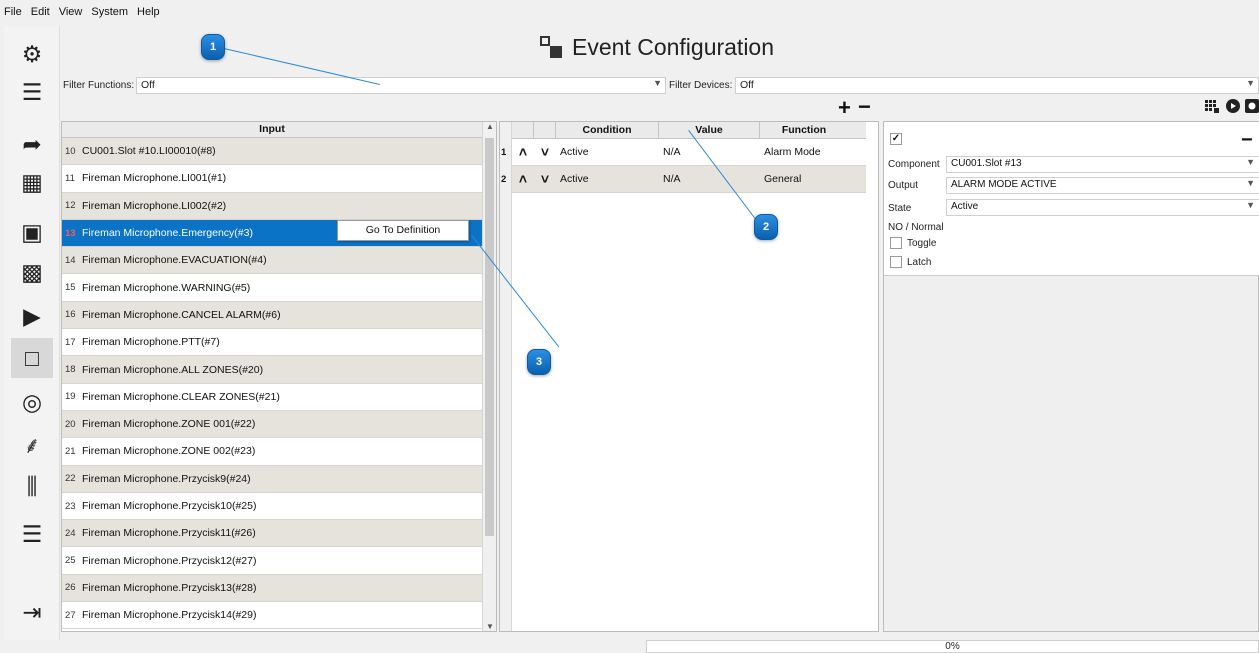 The height and width of the screenshot is (653, 1259). I want to click on sidebar: ⚙ ☰ ➦ ▦ ▣ ▩ ▶ □ ◎ ⸙ ⫼ ☰ ⇥, so click(32, 333).